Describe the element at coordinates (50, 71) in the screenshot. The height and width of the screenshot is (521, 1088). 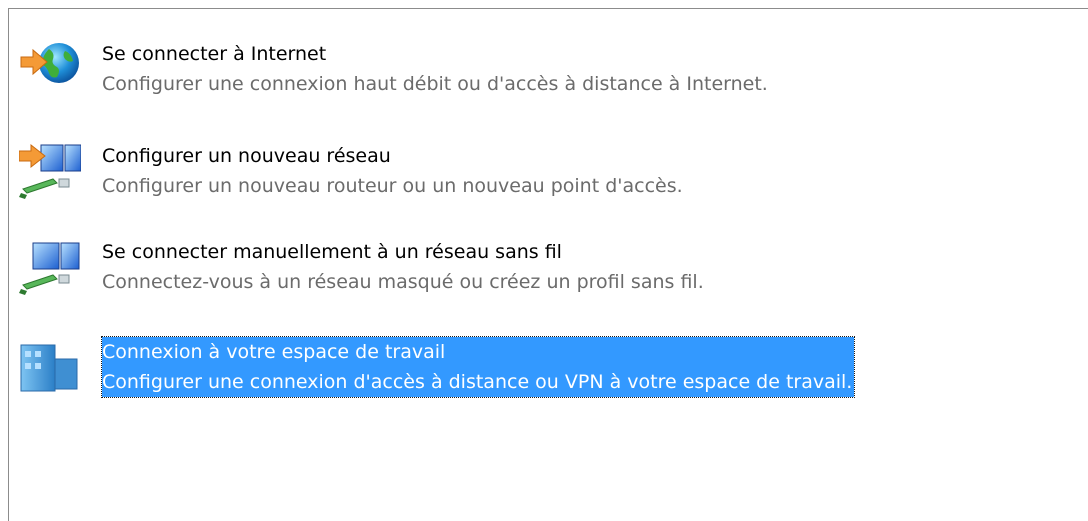
I see `globe-connect-icon` at that location.